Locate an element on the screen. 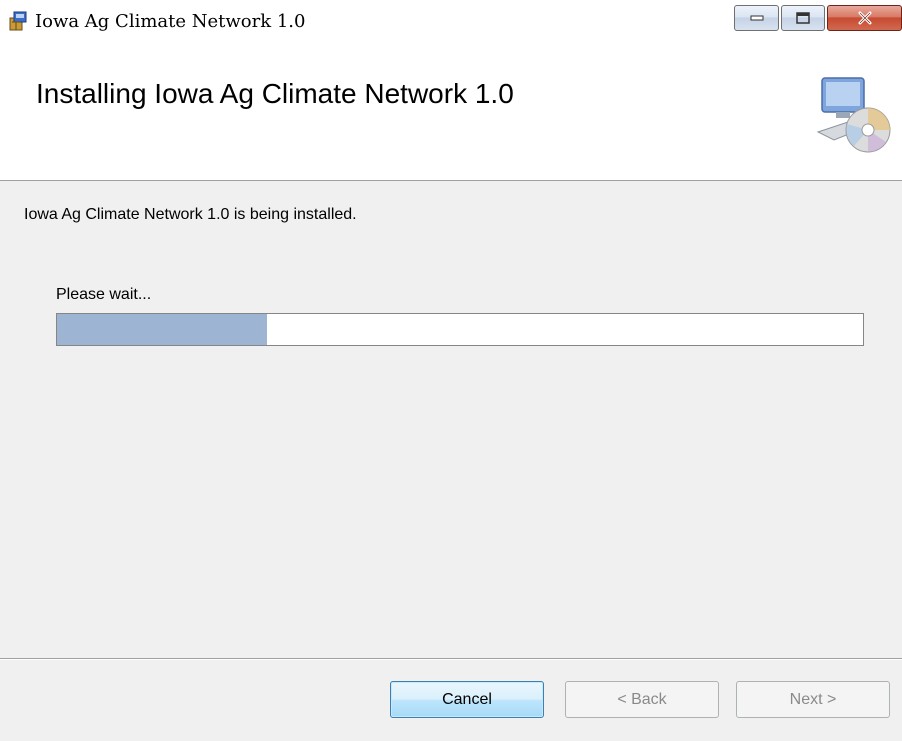 The height and width of the screenshot is (741, 902). title-bar: Iowa Ag Climate Network 1.0 is located at coordinates (451, 29).